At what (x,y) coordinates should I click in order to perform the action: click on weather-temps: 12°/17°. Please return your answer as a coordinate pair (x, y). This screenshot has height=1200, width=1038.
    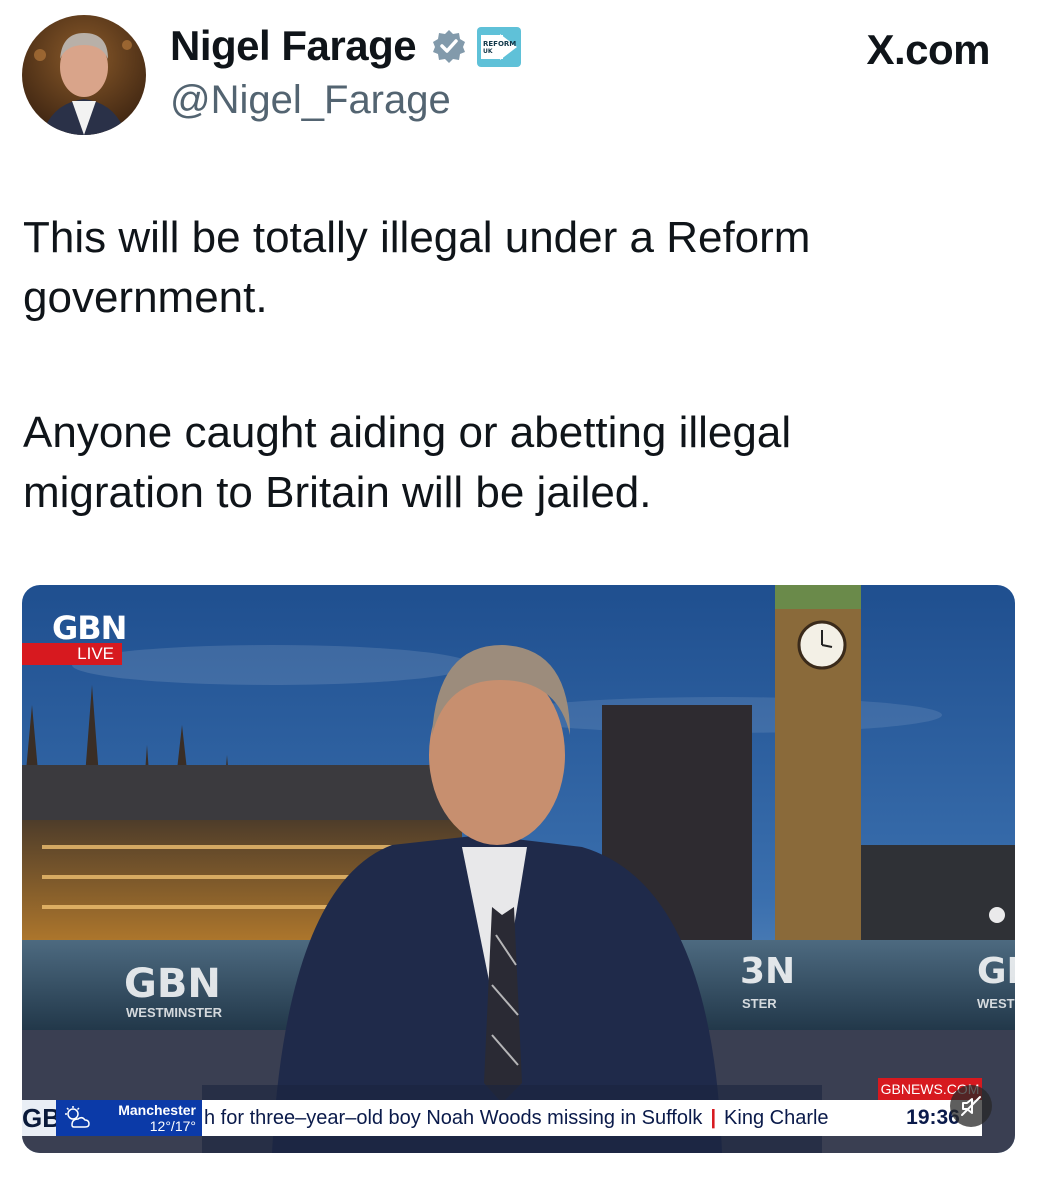
    Looking at the image, I should click on (172, 1126).